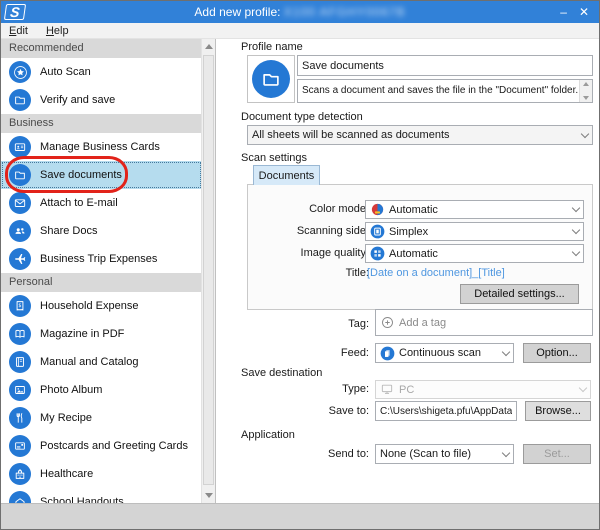 The image size is (600, 530). Describe the element at coordinates (444, 454) in the screenshot. I see `send-to-select: None (Scan to file)` at that location.